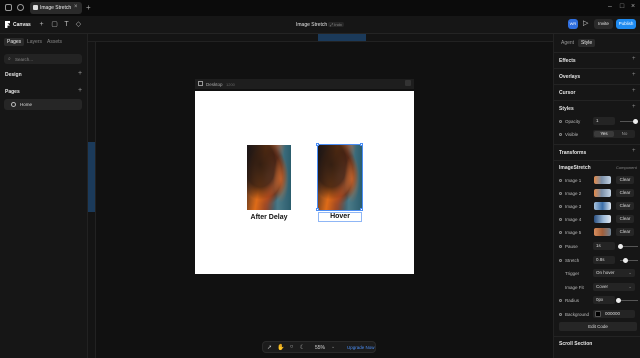 This screenshot has width=640, height=358. Describe the element at coordinates (20, 7) in the screenshot. I see `settings-icon` at that location.